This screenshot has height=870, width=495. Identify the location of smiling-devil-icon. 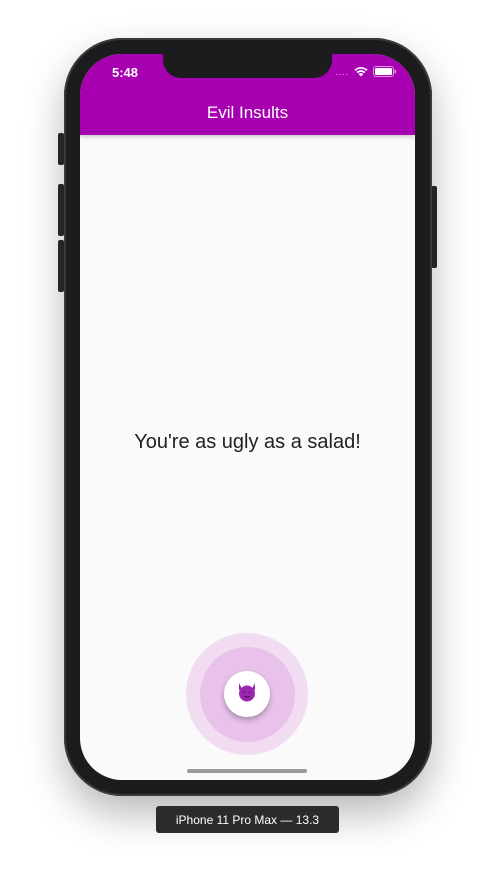
(247, 694).